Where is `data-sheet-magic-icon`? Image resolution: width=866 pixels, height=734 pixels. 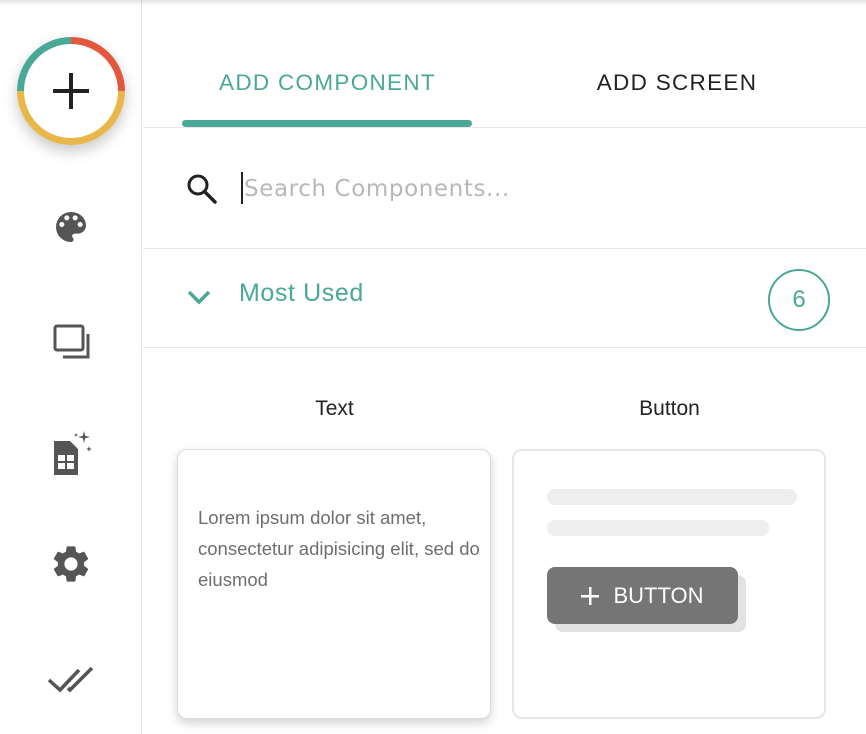
data-sheet-magic-icon is located at coordinates (73, 453).